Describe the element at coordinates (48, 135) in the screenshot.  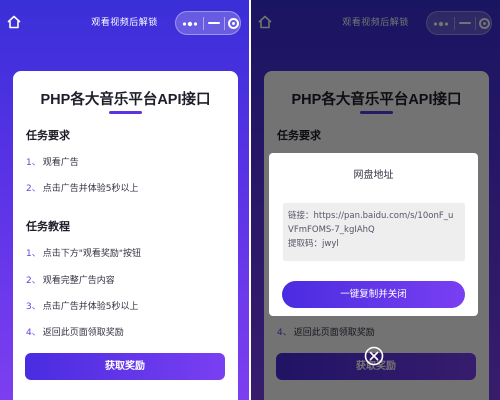
I see `requirements-heading: 任务要求` at that location.